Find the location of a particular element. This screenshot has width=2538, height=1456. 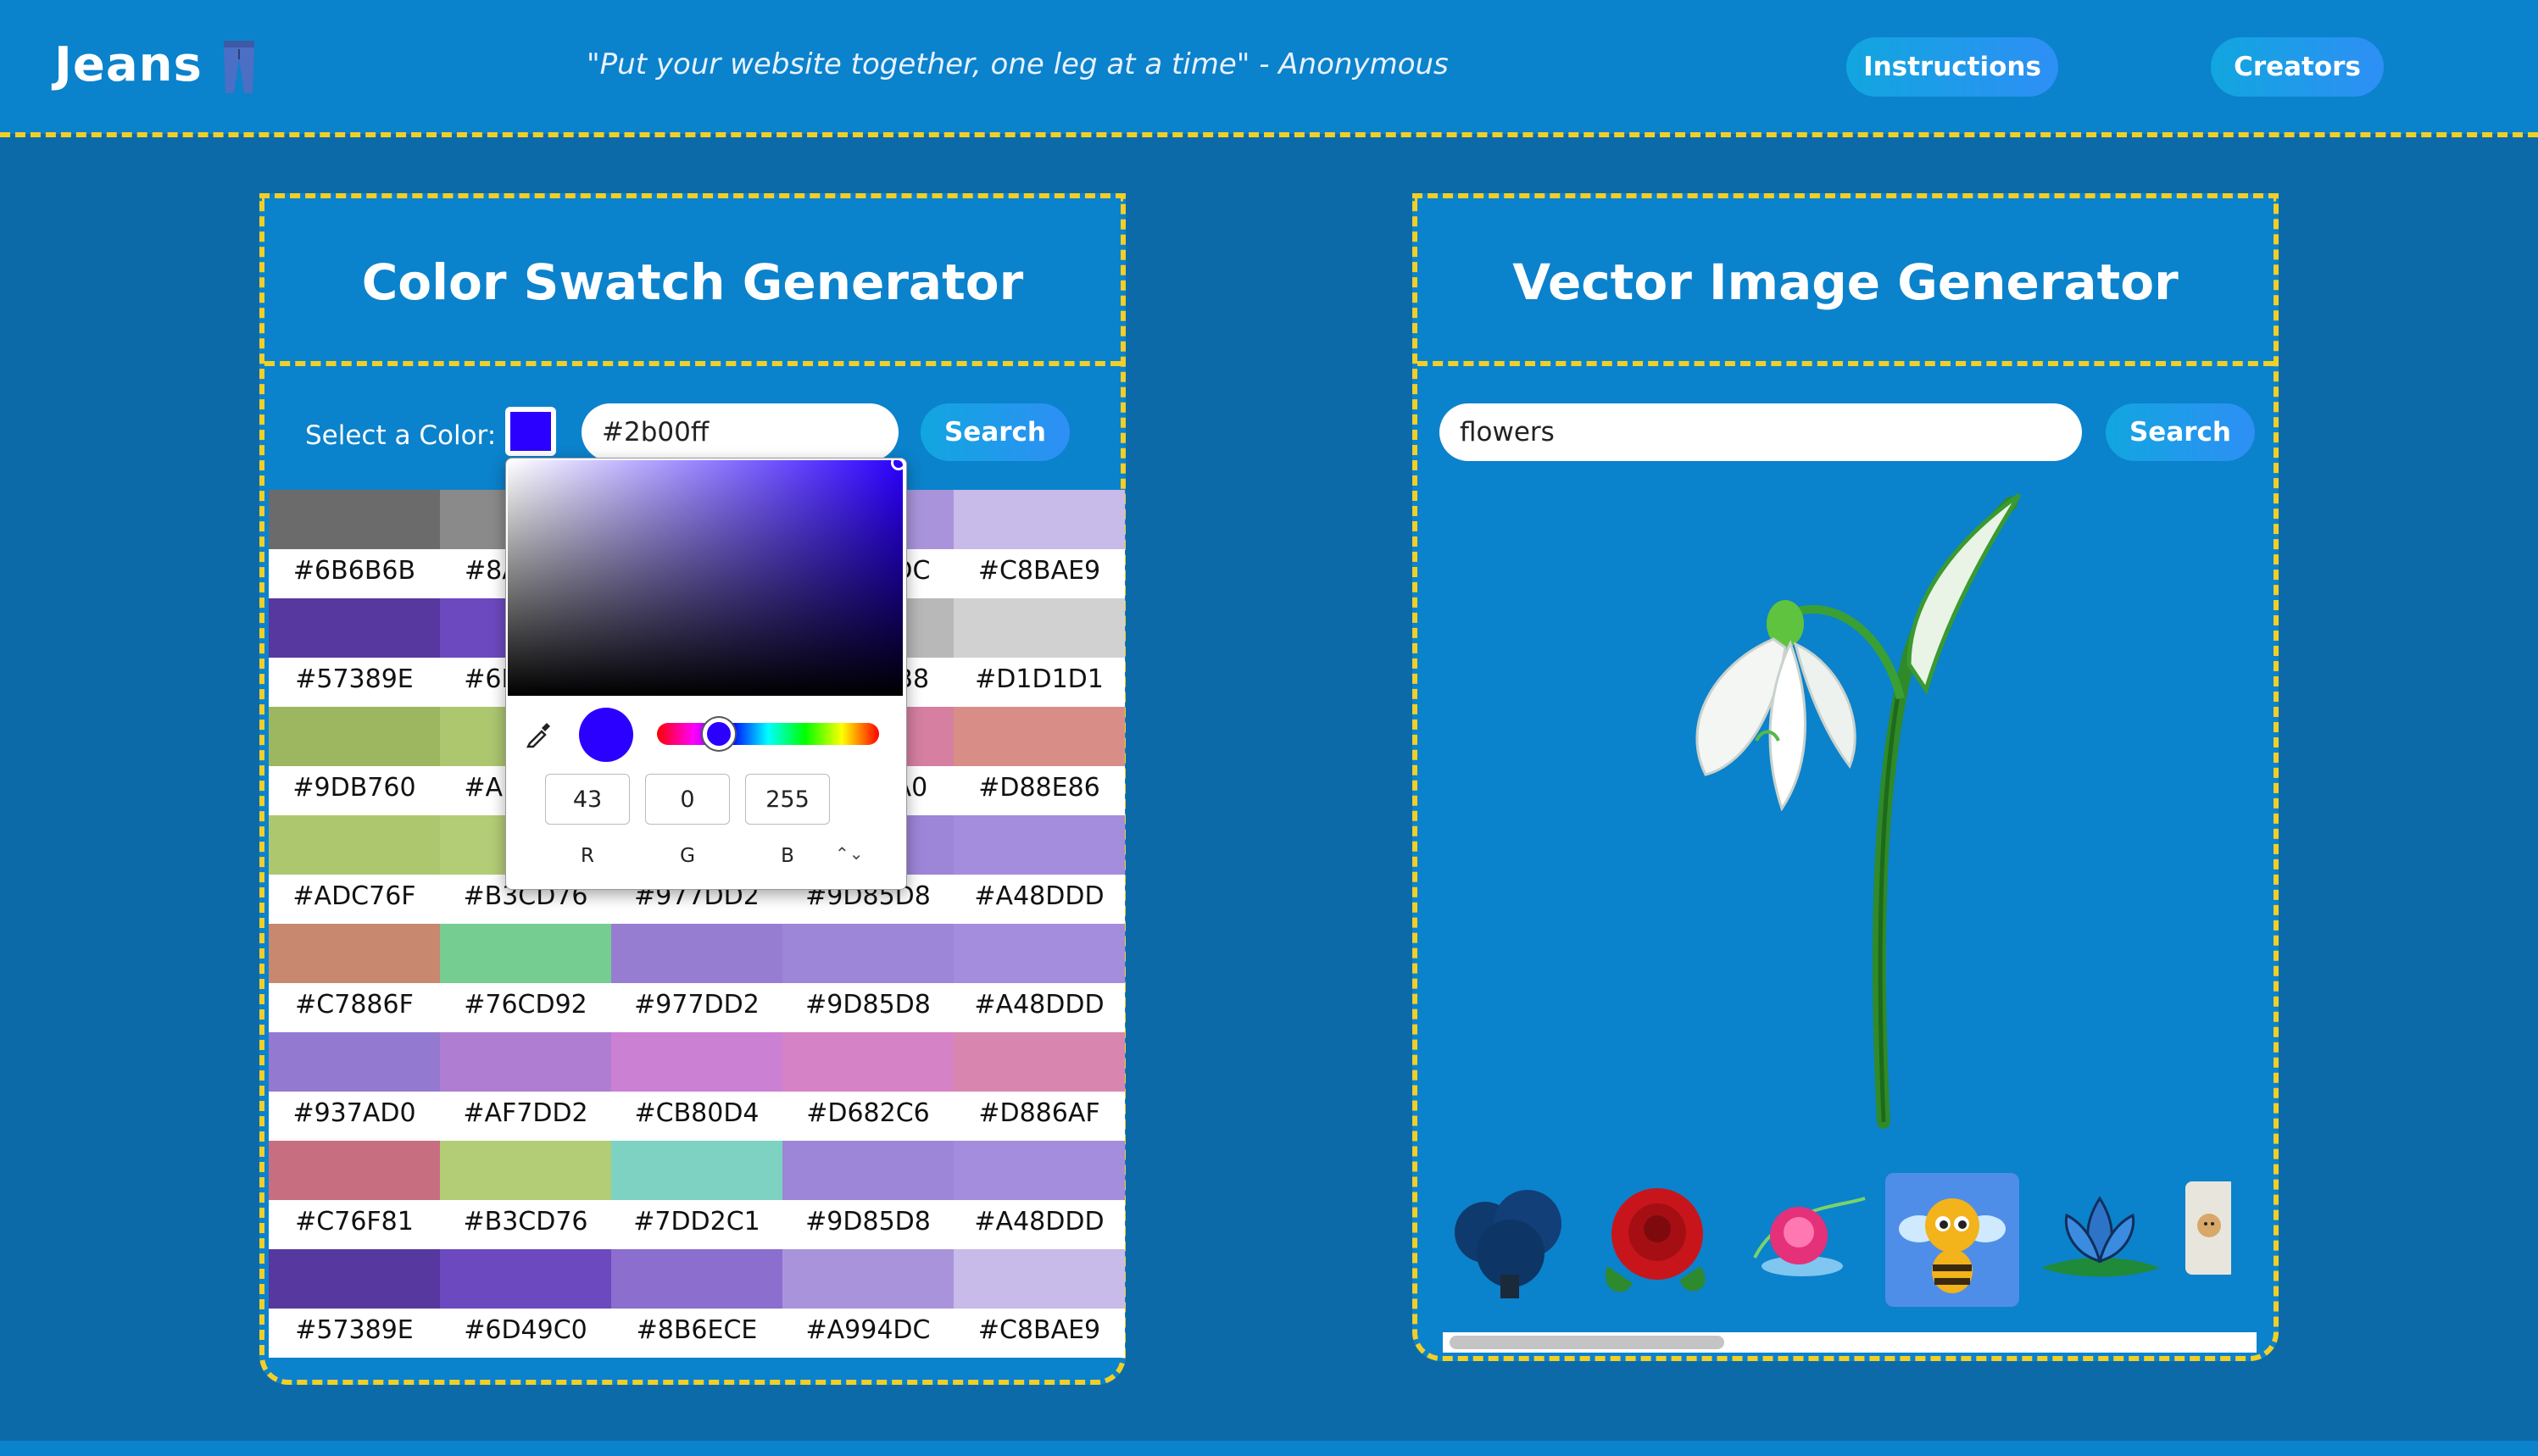

swatch-cell: #C76F81 is located at coordinates (354, 1195).